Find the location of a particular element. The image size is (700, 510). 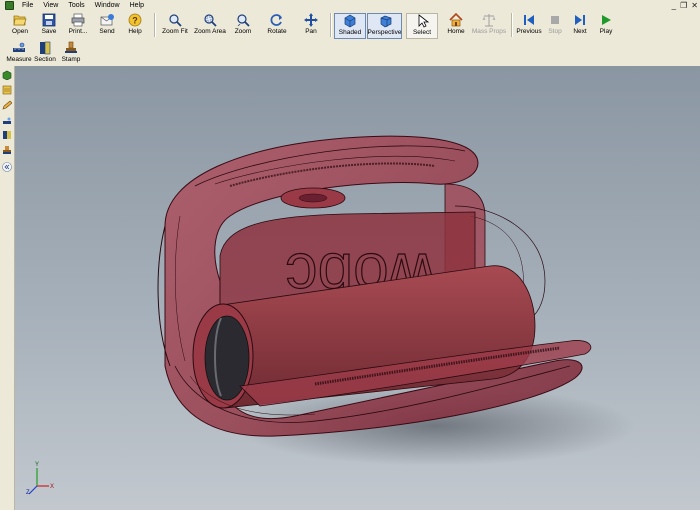

model-tree-icon is located at coordinates (7, 75).